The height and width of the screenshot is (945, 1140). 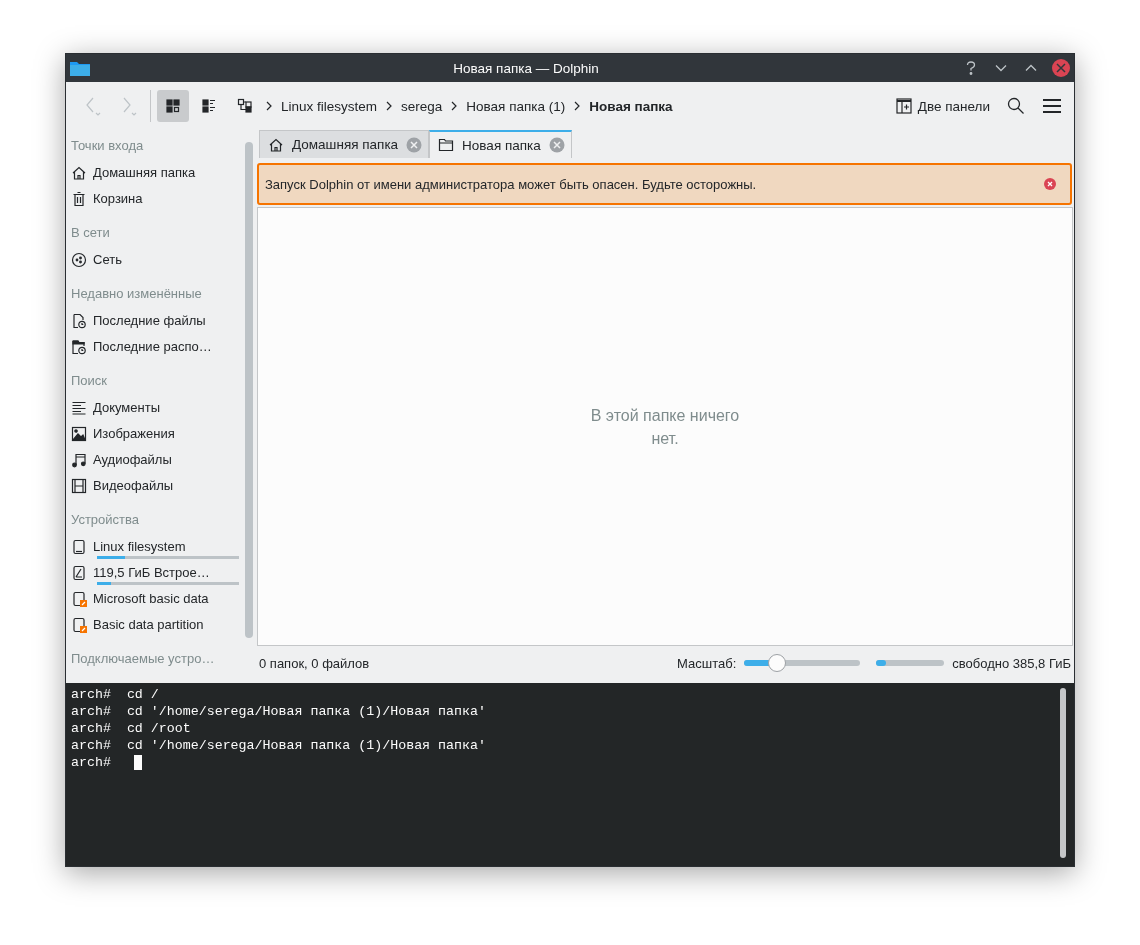 What do you see at coordinates (942, 106) in the screenshot?
I see `split-view-button: Две панели` at bounding box center [942, 106].